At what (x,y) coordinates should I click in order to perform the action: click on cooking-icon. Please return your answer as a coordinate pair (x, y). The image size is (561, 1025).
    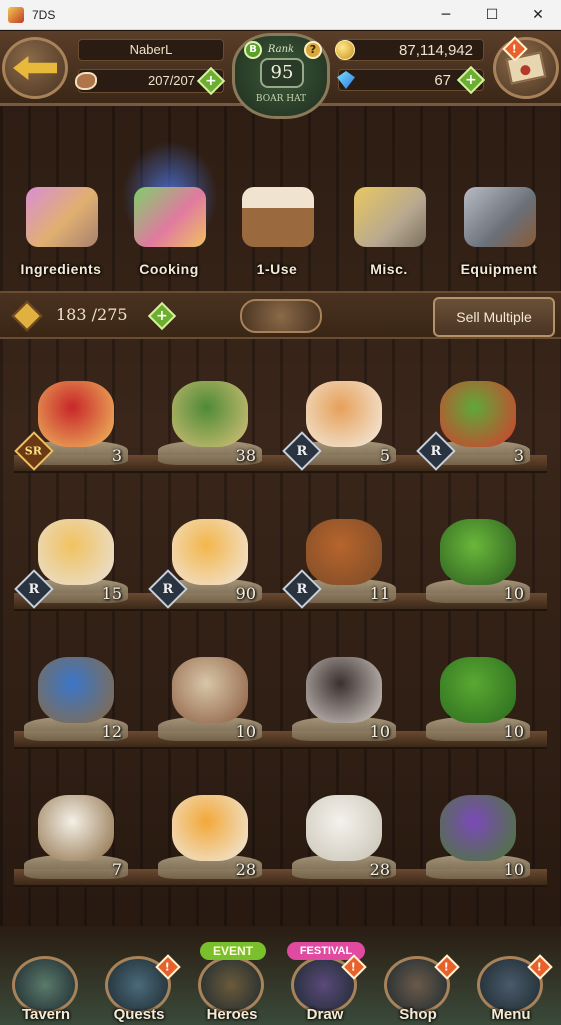
    Looking at the image, I should click on (170, 217).